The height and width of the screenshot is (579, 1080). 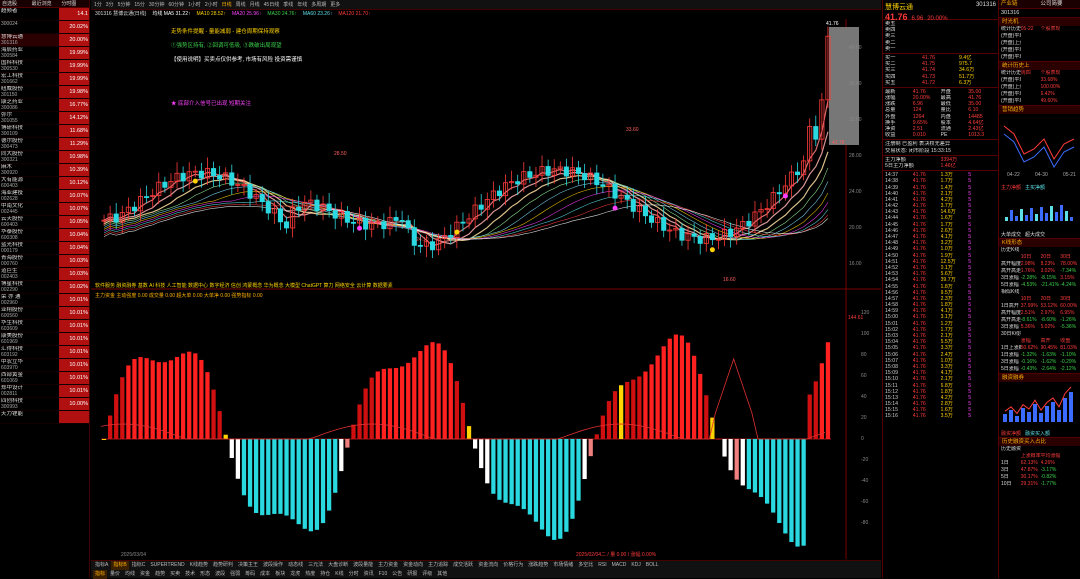 I want to click on stock-row: 华生科技60360910.01%, so click(x=44, y=326).